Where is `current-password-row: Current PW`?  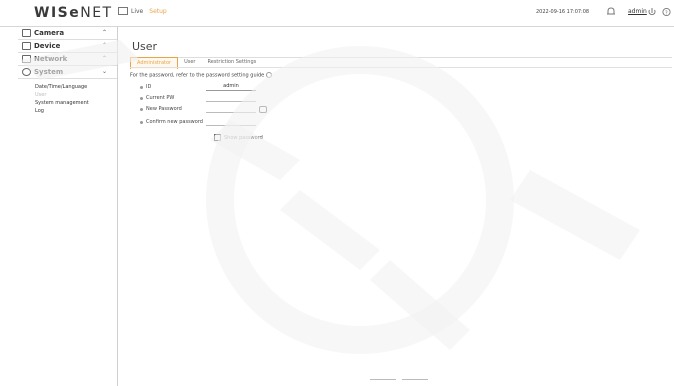 current-password-row: Current PW is located at coordinates (198, 98).